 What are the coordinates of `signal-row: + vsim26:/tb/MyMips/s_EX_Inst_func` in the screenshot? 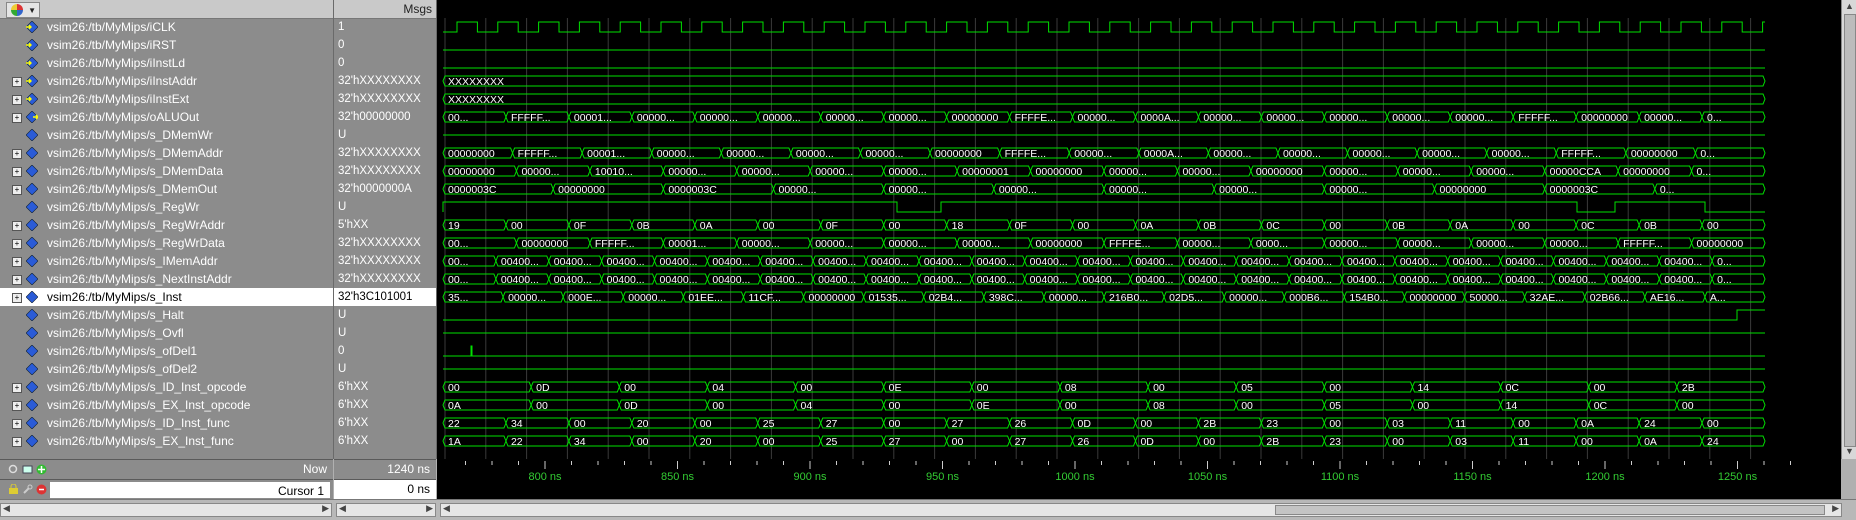 It's located at (166, 441).